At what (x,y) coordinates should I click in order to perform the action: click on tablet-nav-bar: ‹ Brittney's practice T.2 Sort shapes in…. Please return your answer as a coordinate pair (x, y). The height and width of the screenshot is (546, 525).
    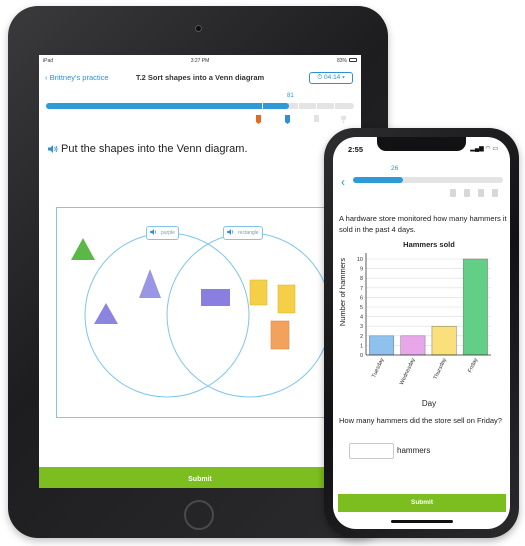
    Looking at the image, I should click on (200, 78).